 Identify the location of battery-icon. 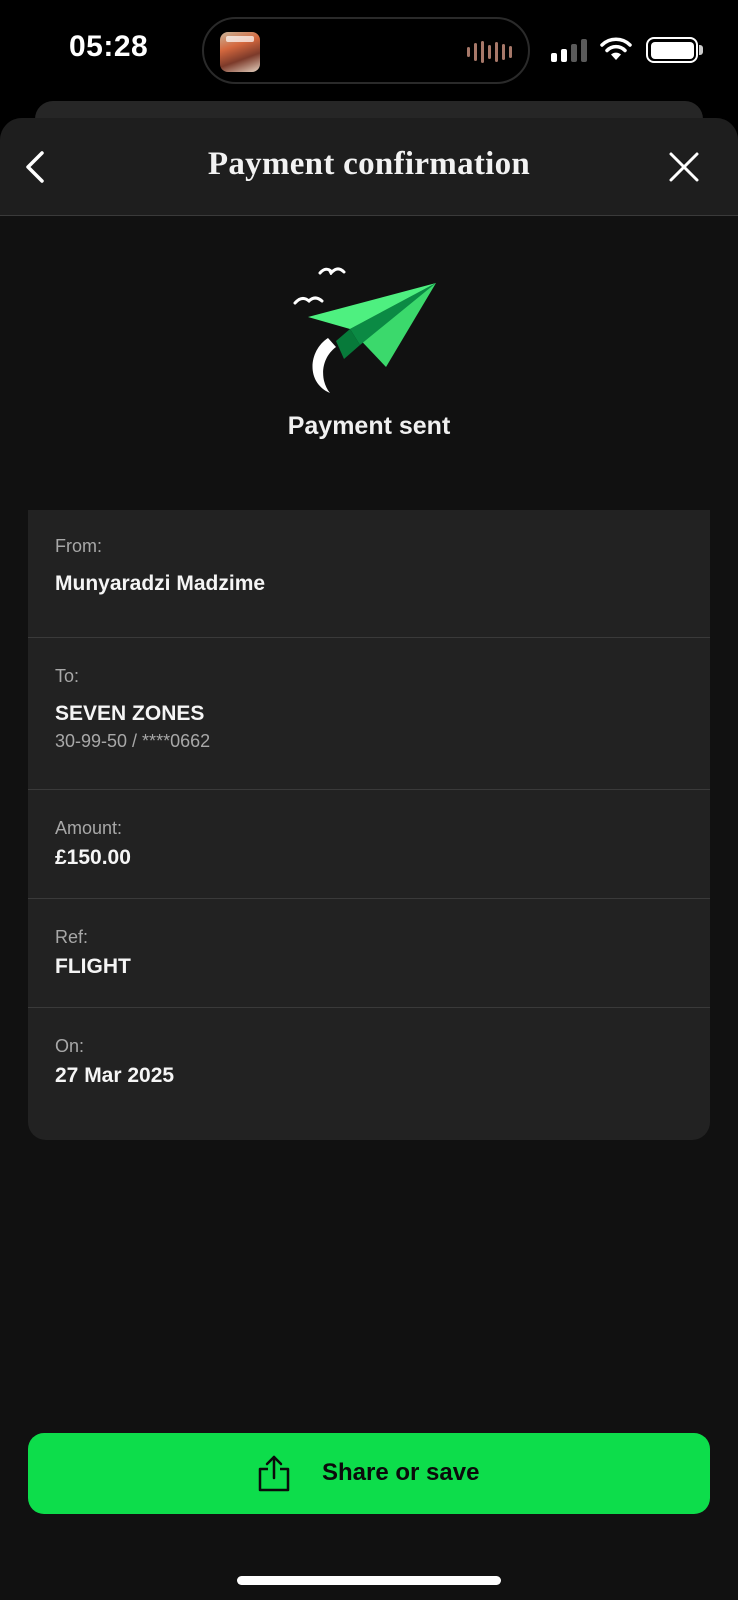
(672, 50).